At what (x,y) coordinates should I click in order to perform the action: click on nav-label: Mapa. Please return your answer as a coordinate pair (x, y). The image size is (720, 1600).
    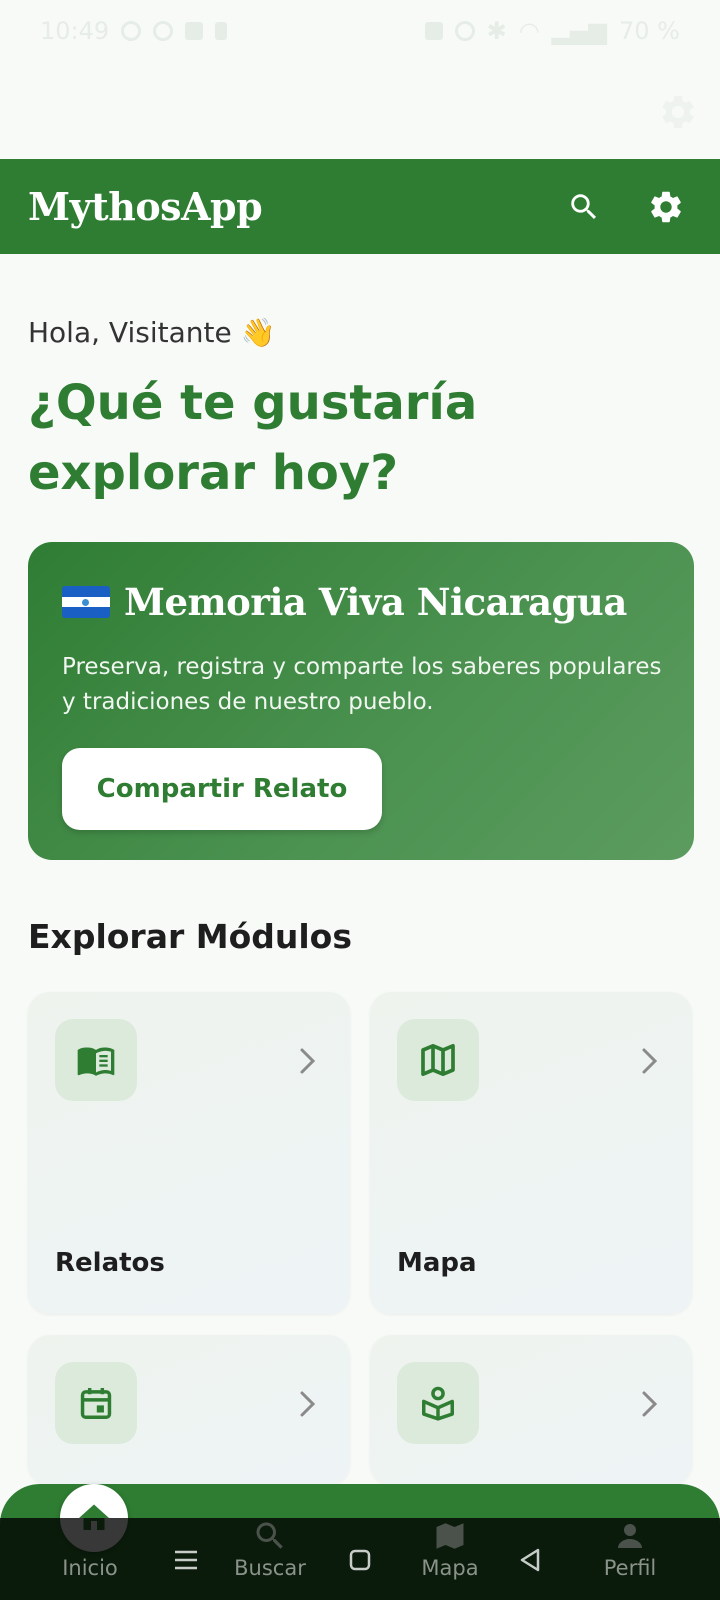
    Looking at the image, I should click on (450, 1568).